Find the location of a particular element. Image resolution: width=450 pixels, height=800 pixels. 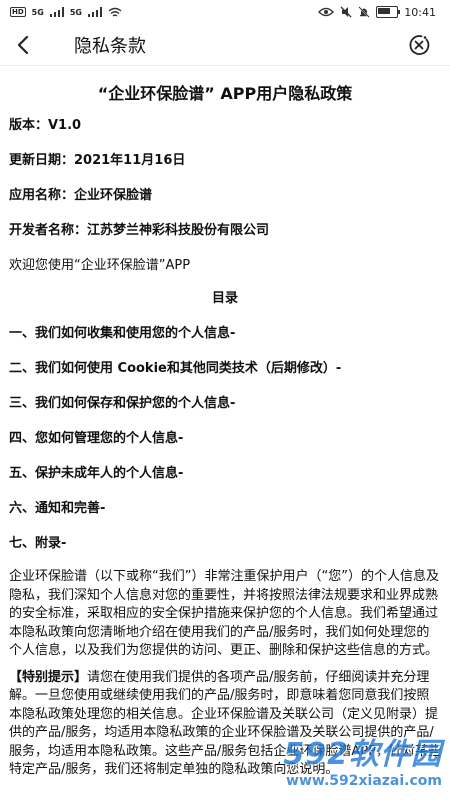

chevron-left-icon is located at coordinates (23, 44).